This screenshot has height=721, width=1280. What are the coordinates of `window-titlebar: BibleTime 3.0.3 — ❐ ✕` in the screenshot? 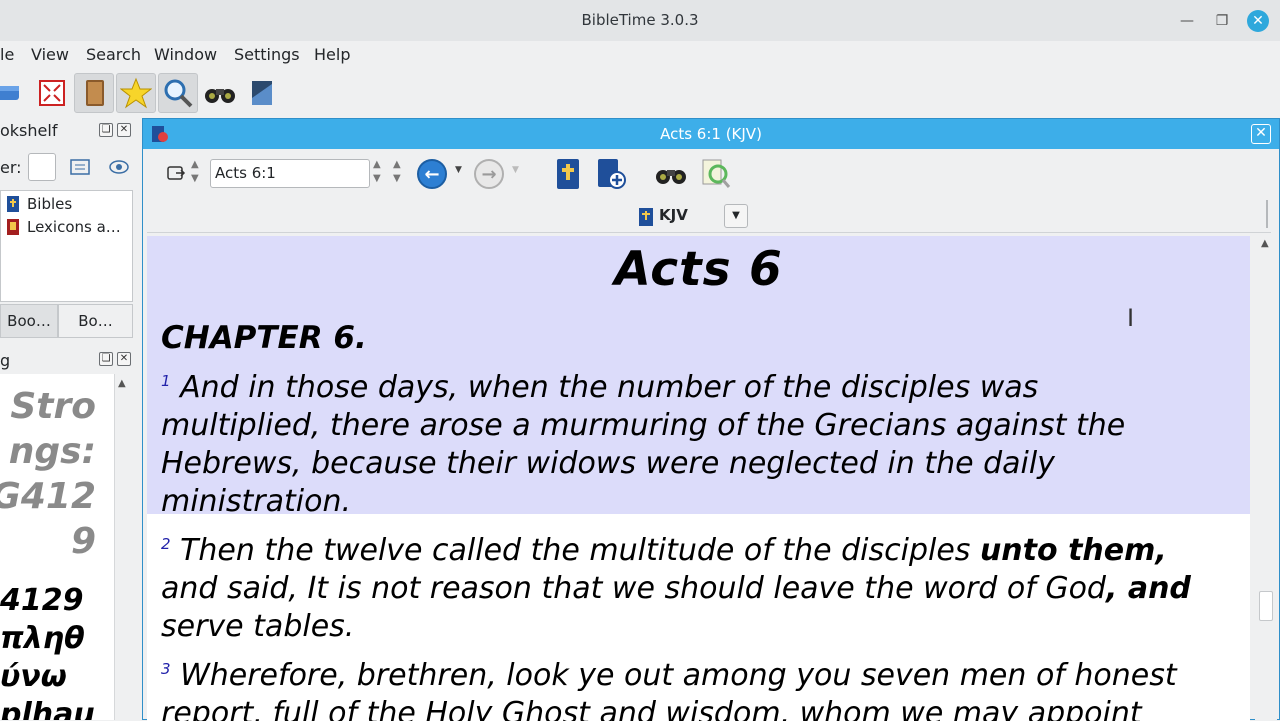 It's located at (640, 20).